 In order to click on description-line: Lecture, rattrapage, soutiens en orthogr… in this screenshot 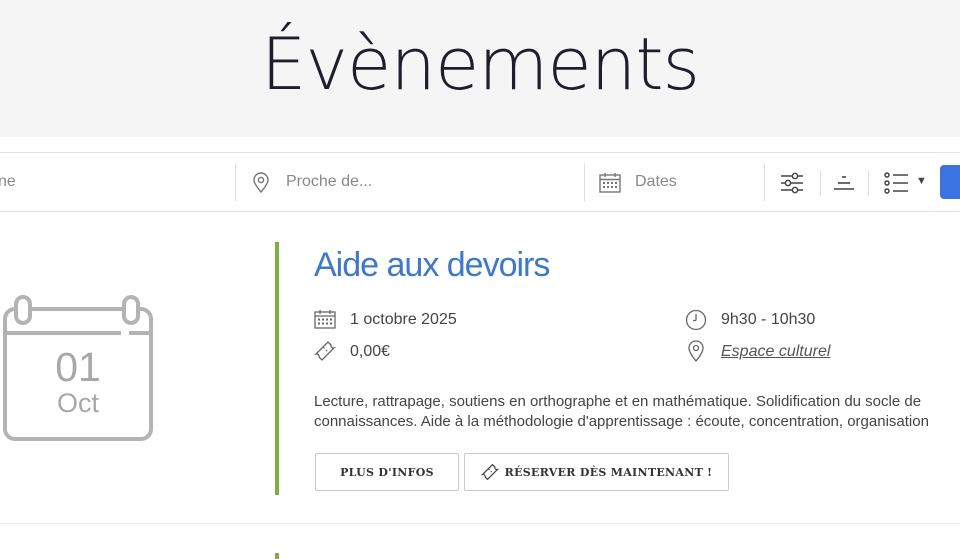, I will do `click(618, 401)`.